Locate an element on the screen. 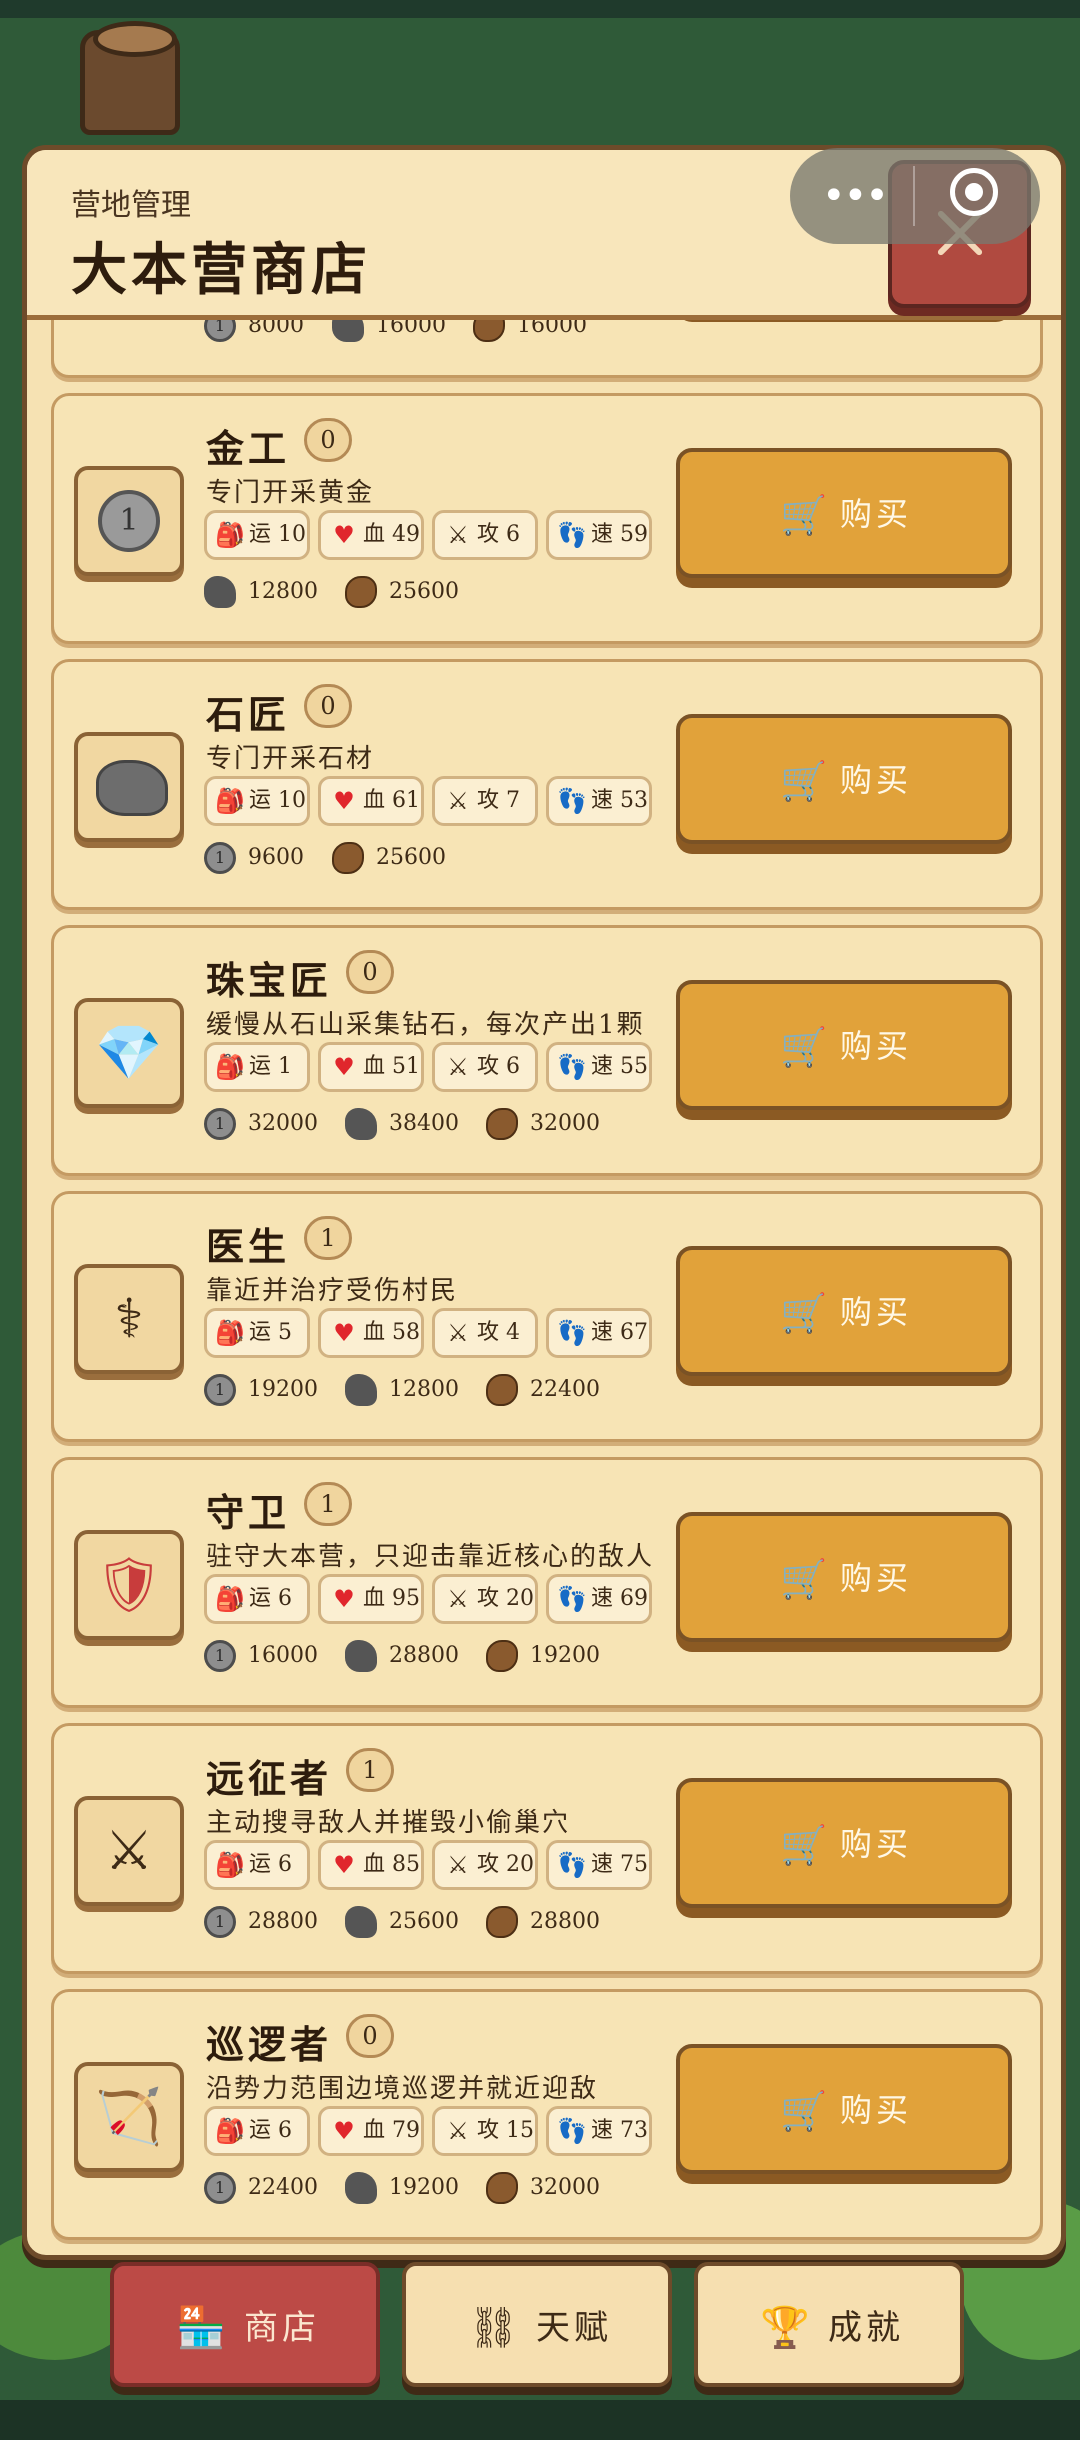 This screenshot has height=2440, width=1080. unit-count-badge: 1 is located at coordinates (328, 1238).